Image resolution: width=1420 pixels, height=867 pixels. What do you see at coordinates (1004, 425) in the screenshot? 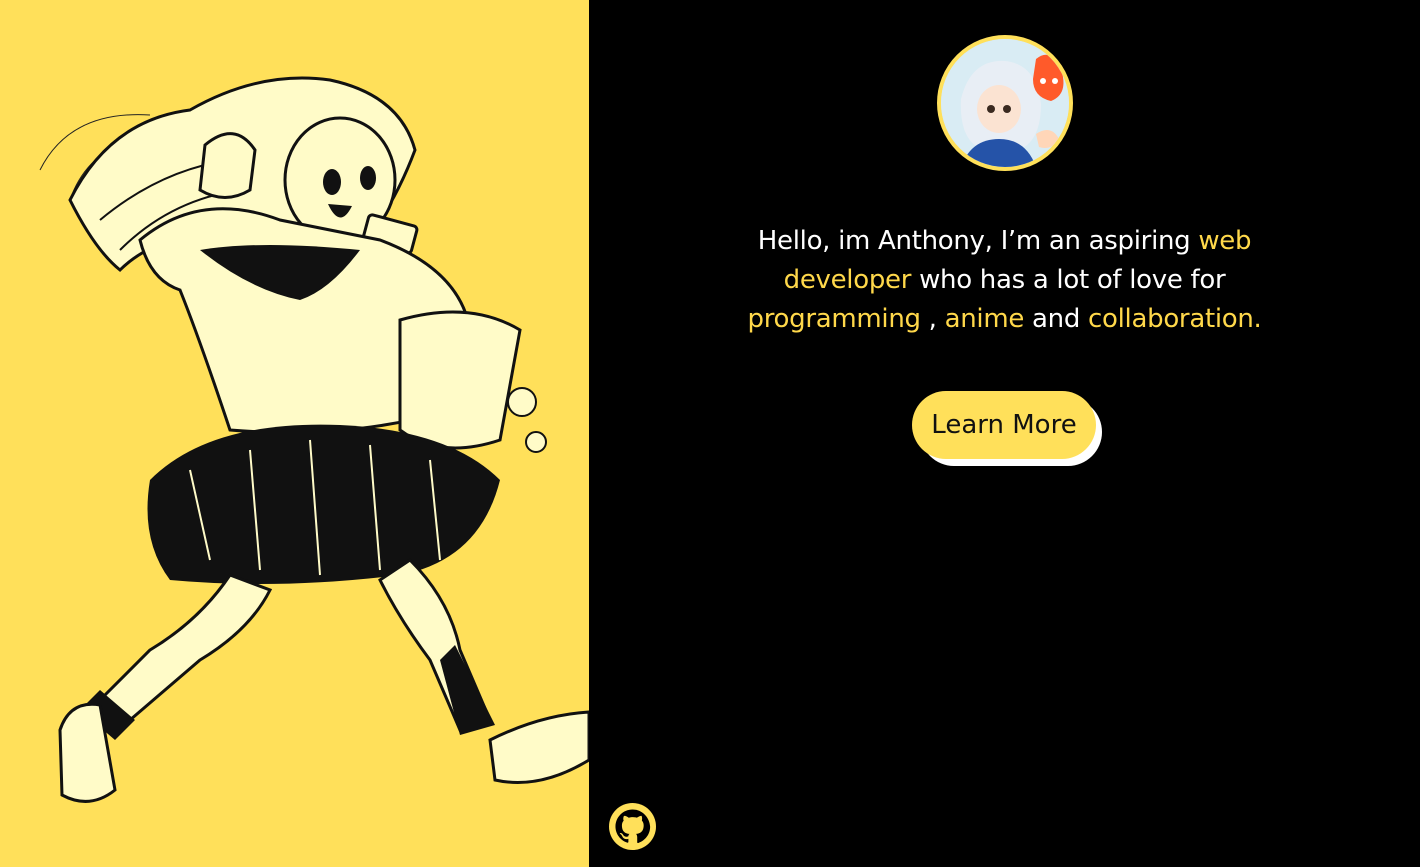
I see `learn-more-button: Learn More` at bounding box center [1004, 425].